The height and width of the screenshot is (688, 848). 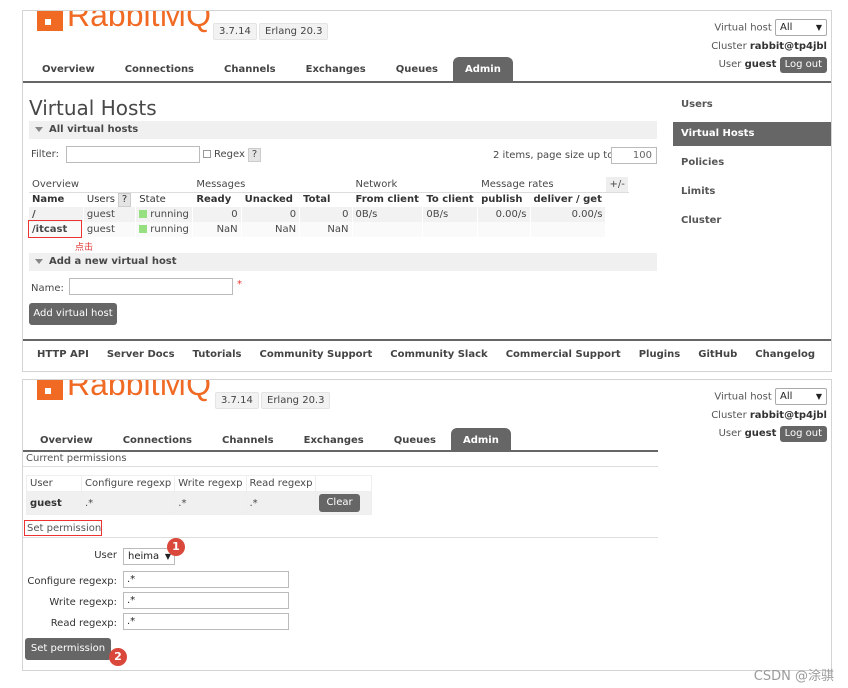 What do you see at coordinates (450, 229) in the screenshot?
I see `cell-to-client` at bounding box center [450, 229].